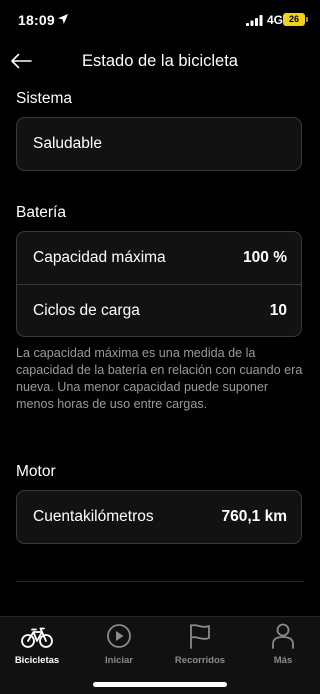 The image size is (320, 694). Describe the element at coordinates (119, 660) in the screenshot. I see `tab-label-start: Iniciar` at that location.